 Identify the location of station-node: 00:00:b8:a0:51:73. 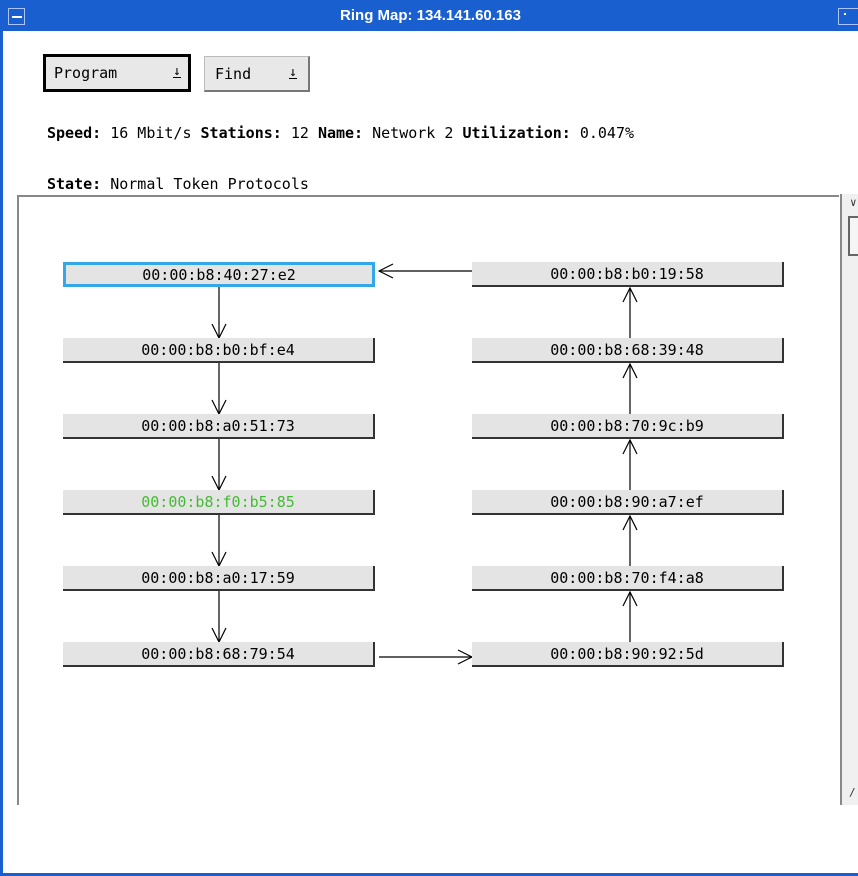
(219, 426).